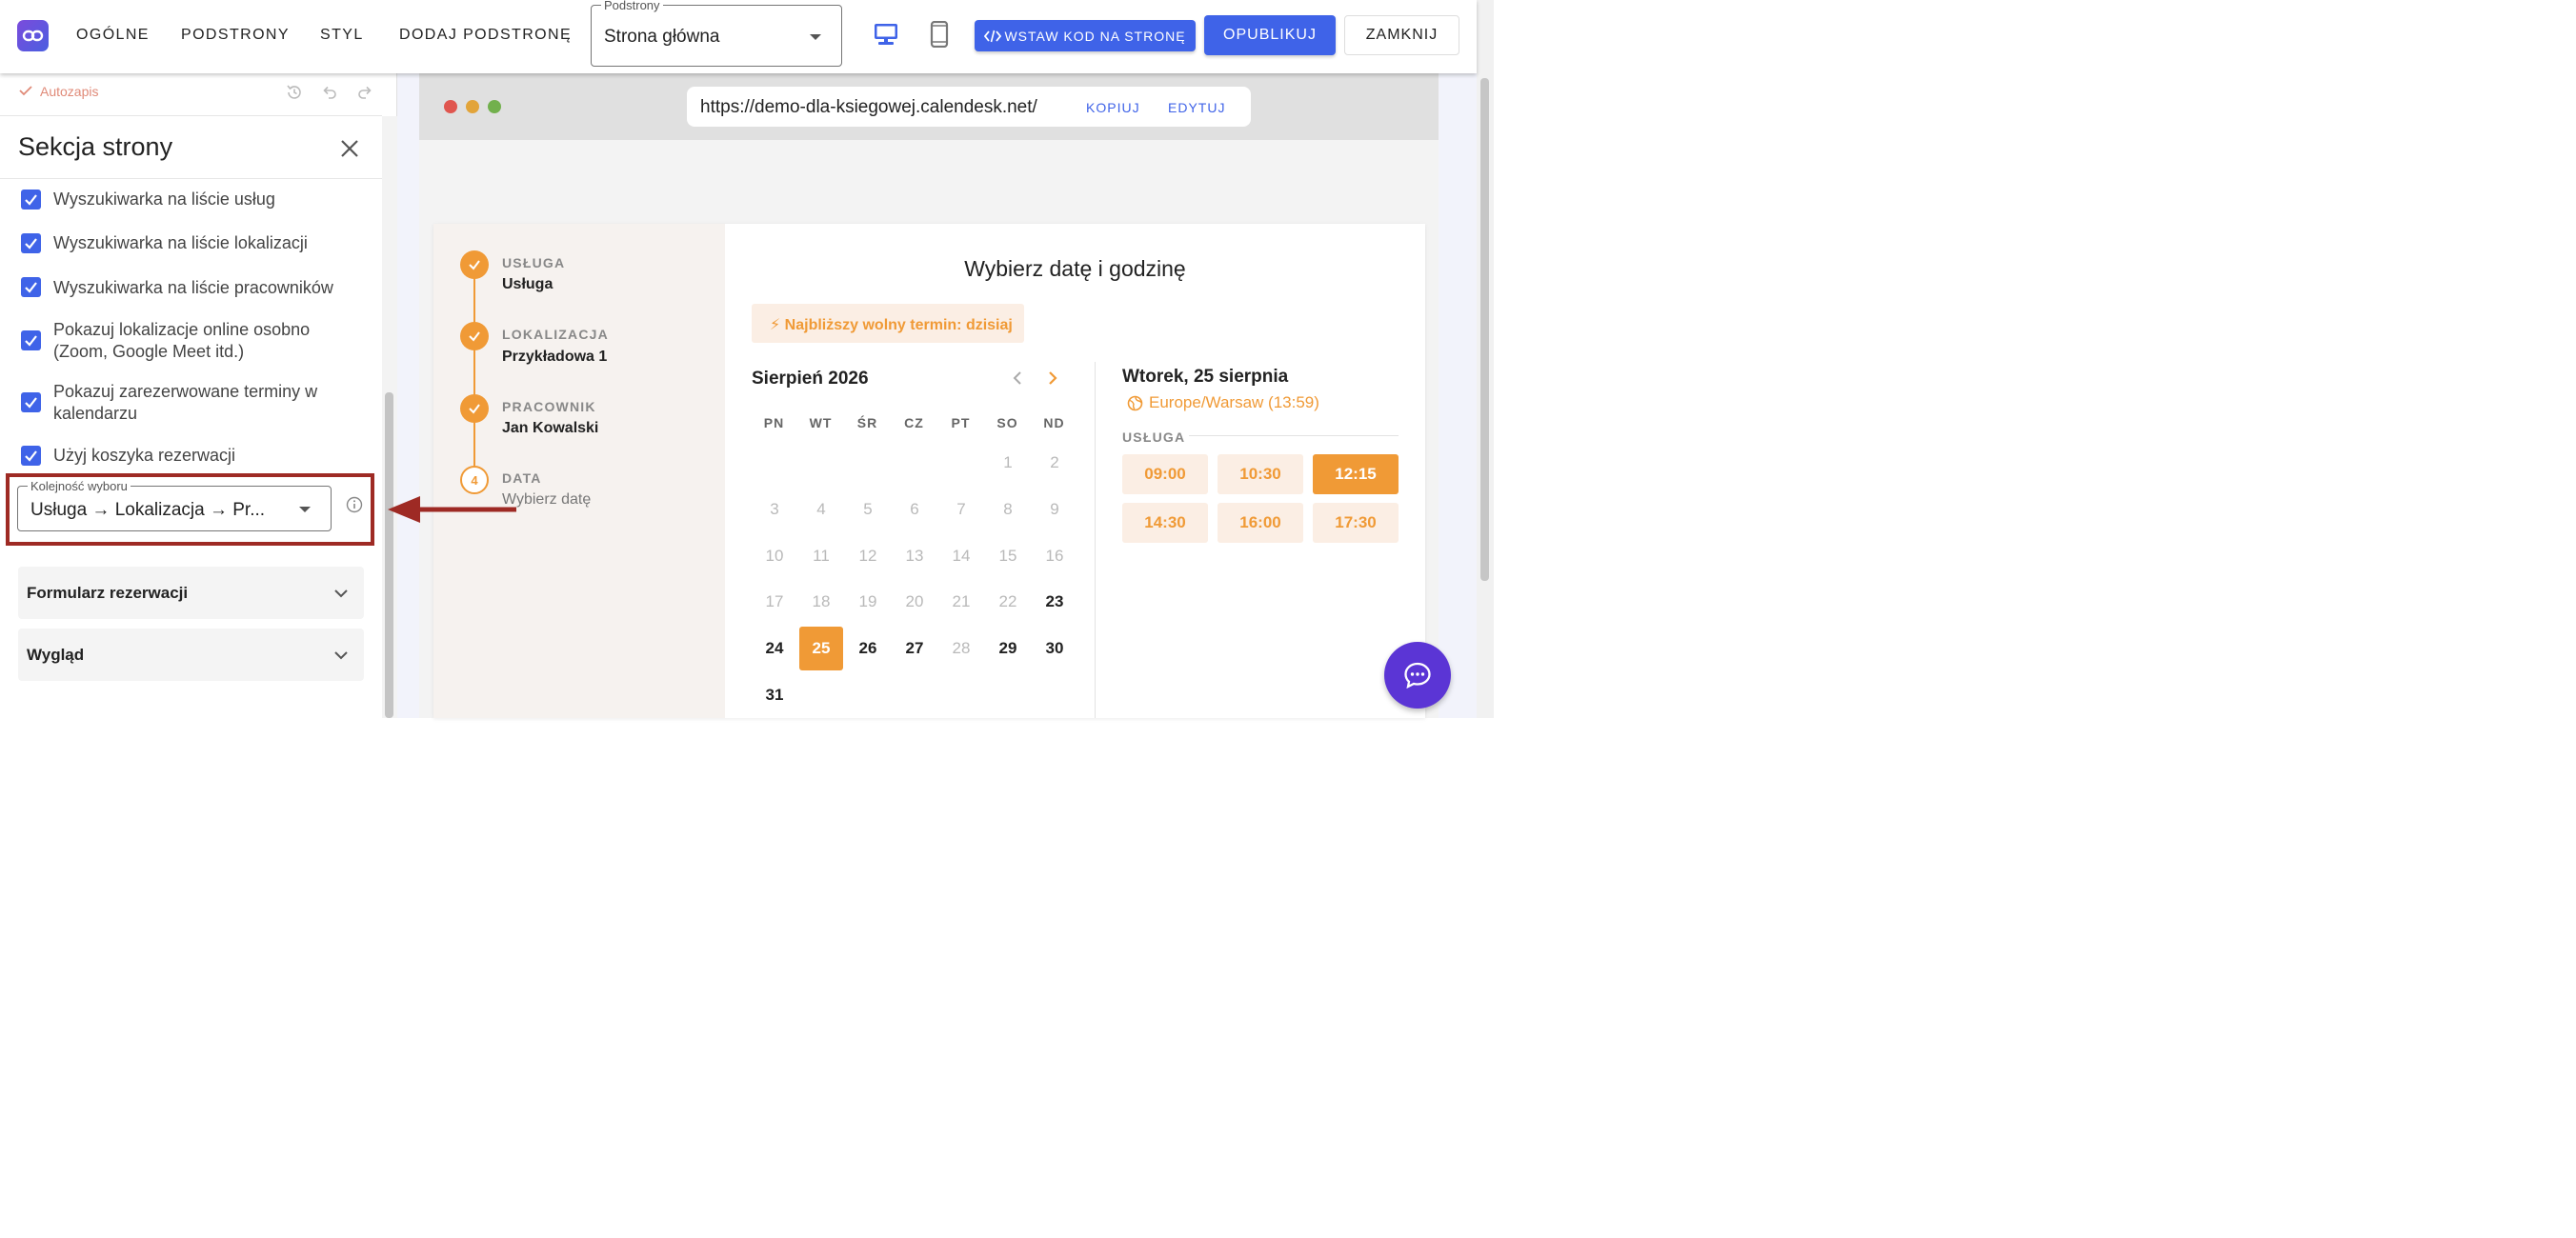  Describe the element at coordinates (1197, 107) in the screenshot. I see `edit-url-button: EDYTUJ` at that location.